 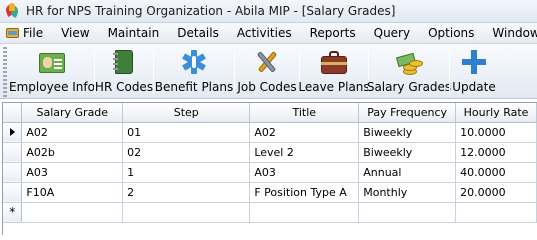 I want to click on salary-grade-cell: F10A, so click(x=72, y=192).